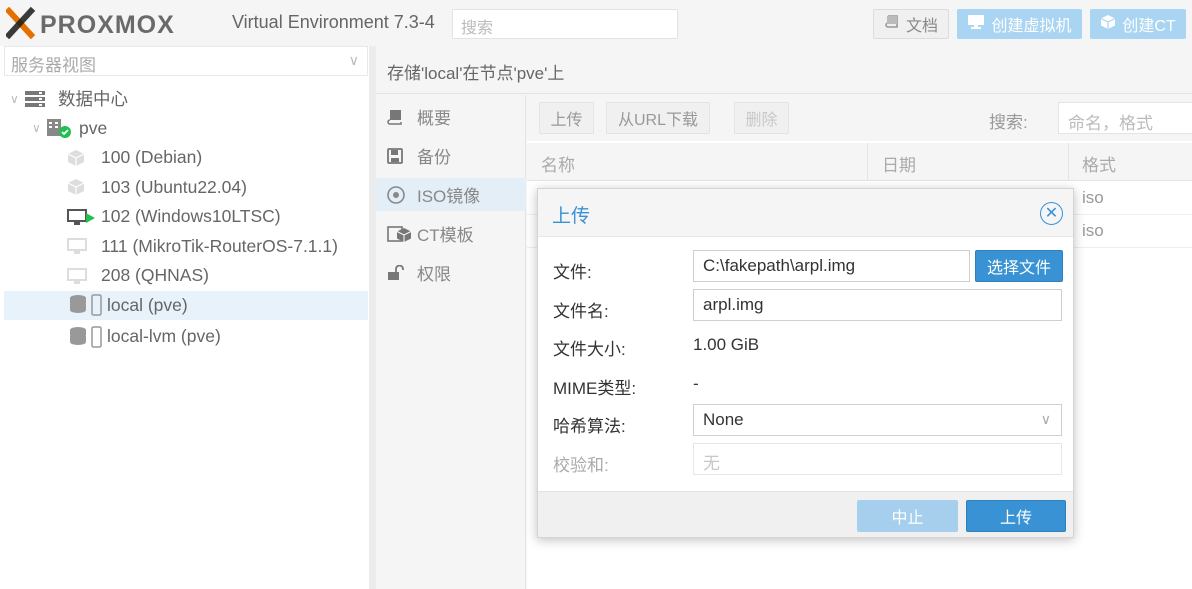 This screenshot has width=1192, height=589. Describe the element at coordinates (761, 118) in the screenshot. I see `delete-button: 删除` at that location.